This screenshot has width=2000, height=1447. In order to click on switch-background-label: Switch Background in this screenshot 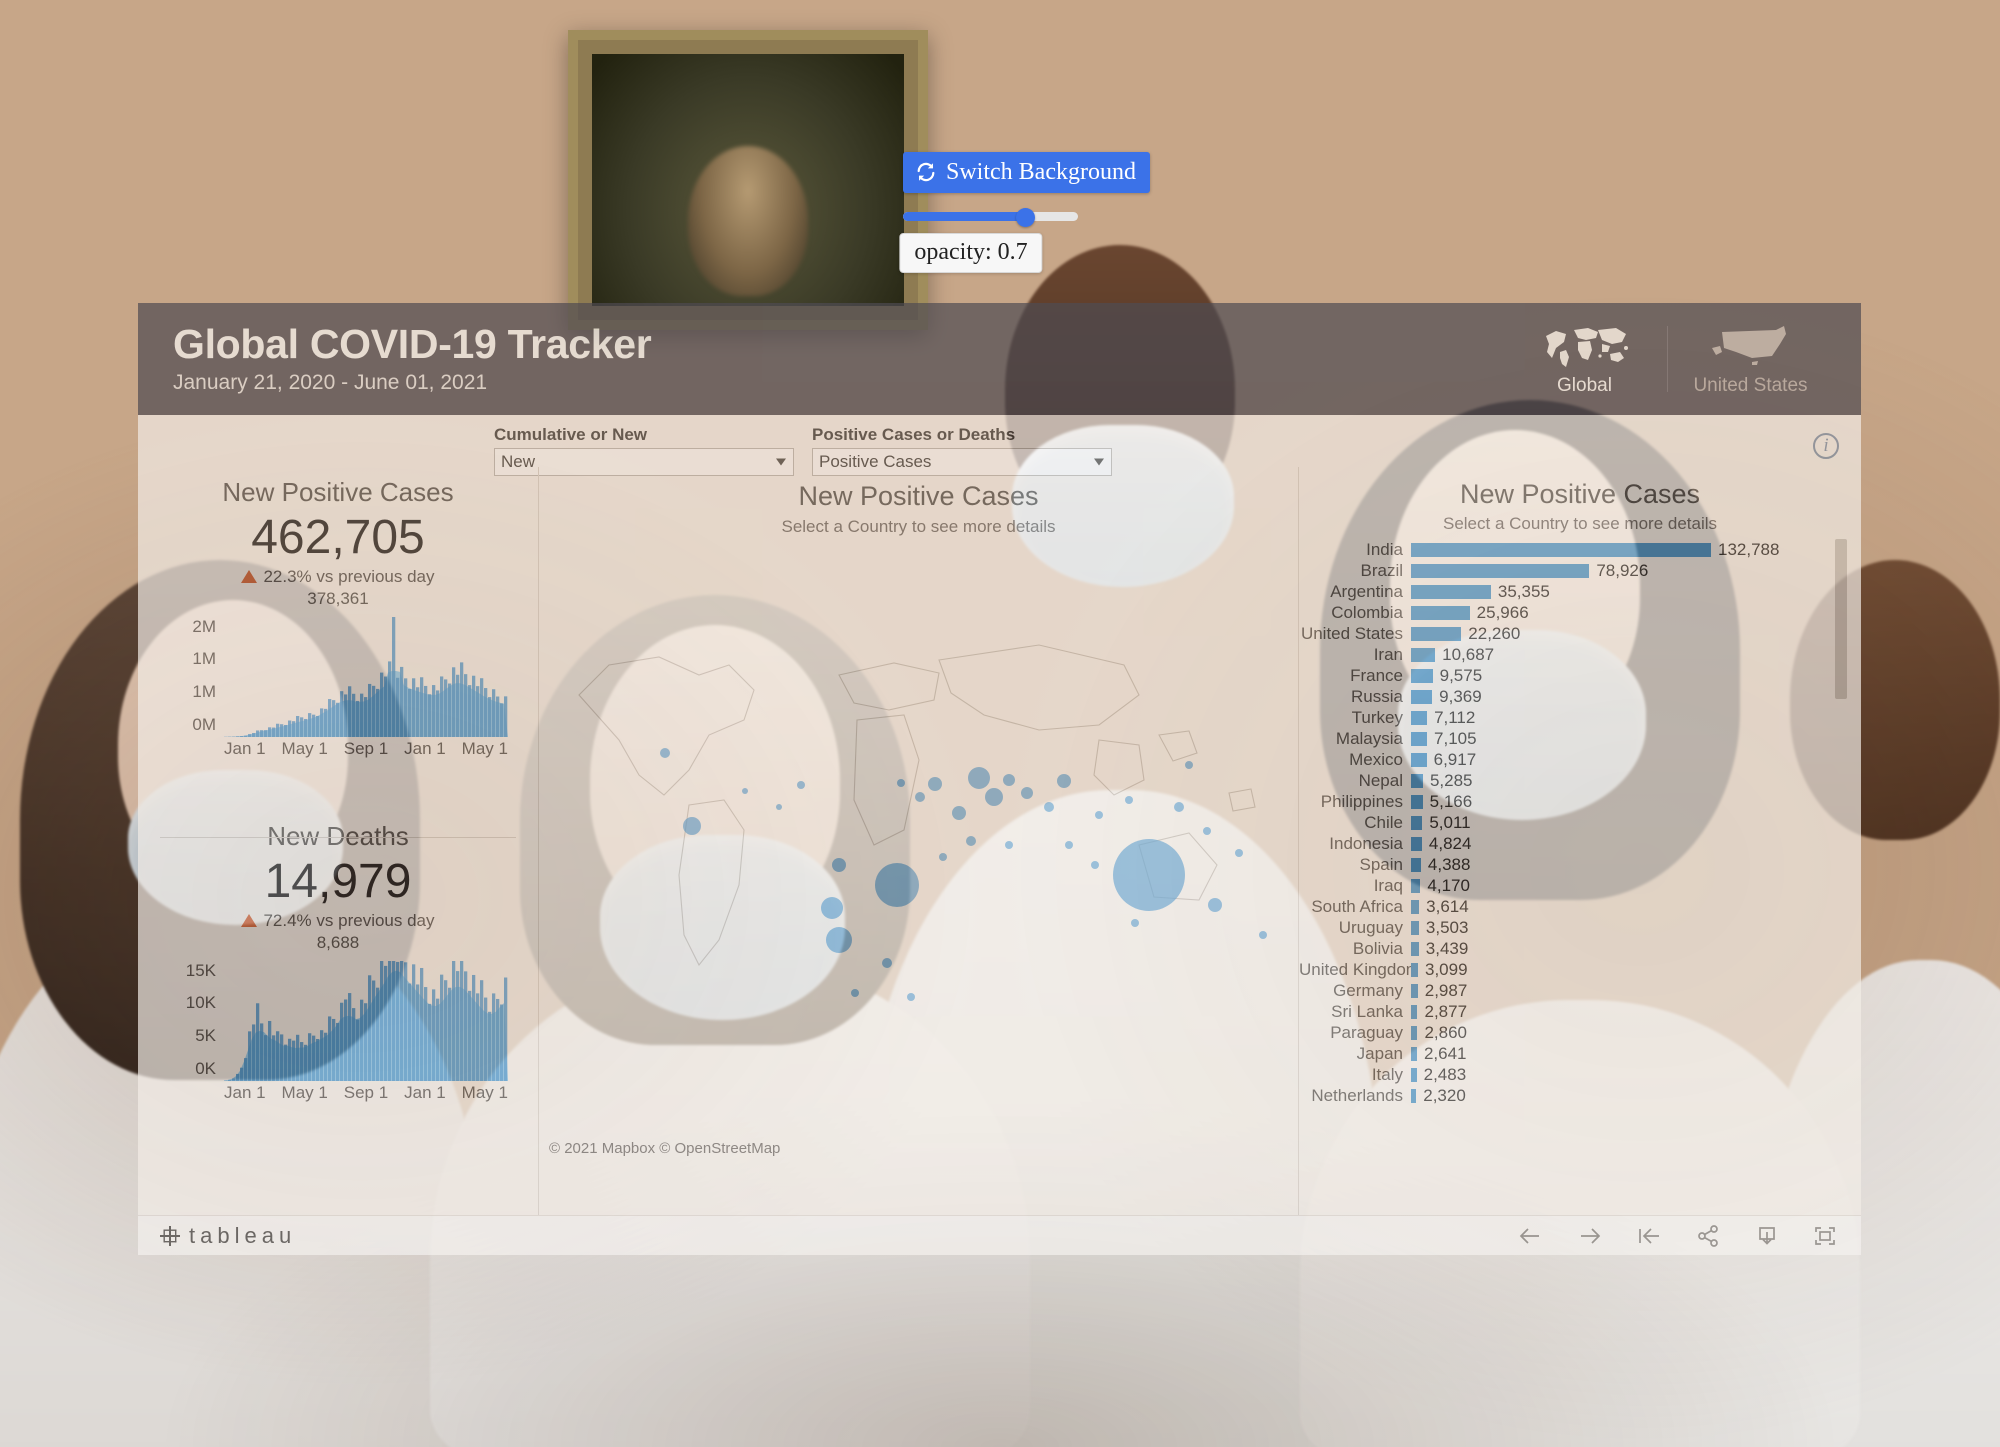, I will do `click(1041, 172)`.